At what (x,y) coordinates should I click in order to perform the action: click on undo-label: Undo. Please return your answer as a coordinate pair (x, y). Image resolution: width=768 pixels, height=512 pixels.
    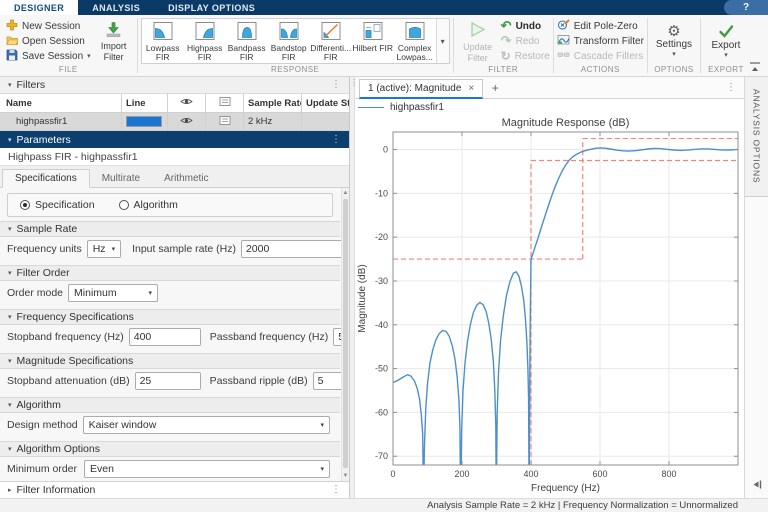
    Looking at the image, I should click on (528, 26).